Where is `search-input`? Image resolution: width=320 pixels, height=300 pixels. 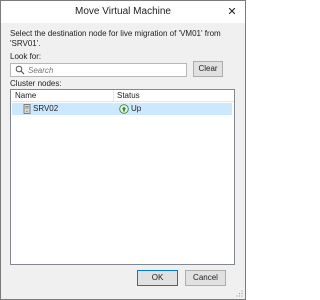 search-input is located at coordinates (103, 70).